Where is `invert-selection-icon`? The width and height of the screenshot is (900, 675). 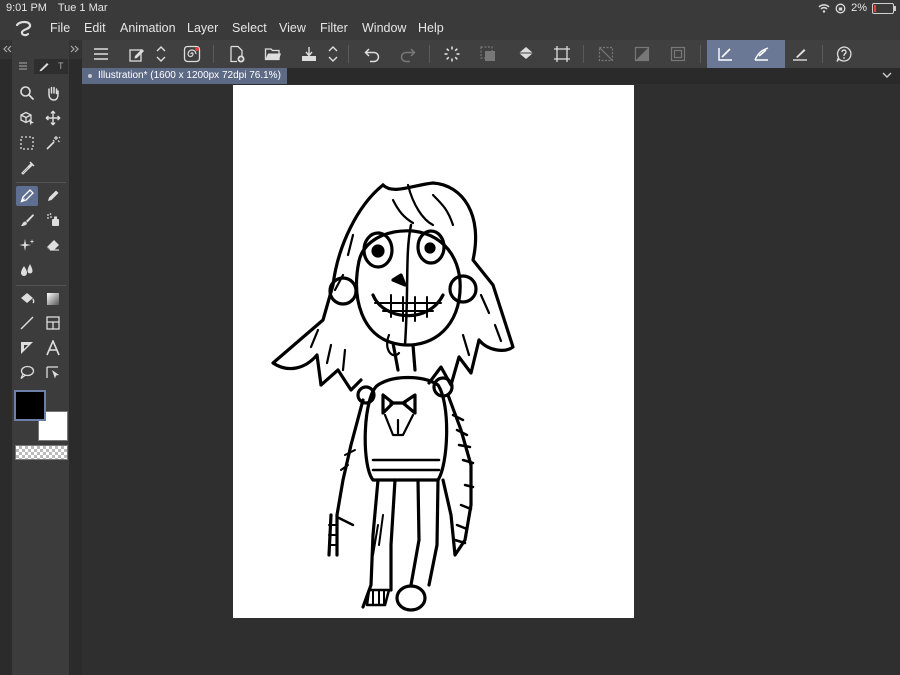
invert-selection-icon is located at coordinates (642, 54).